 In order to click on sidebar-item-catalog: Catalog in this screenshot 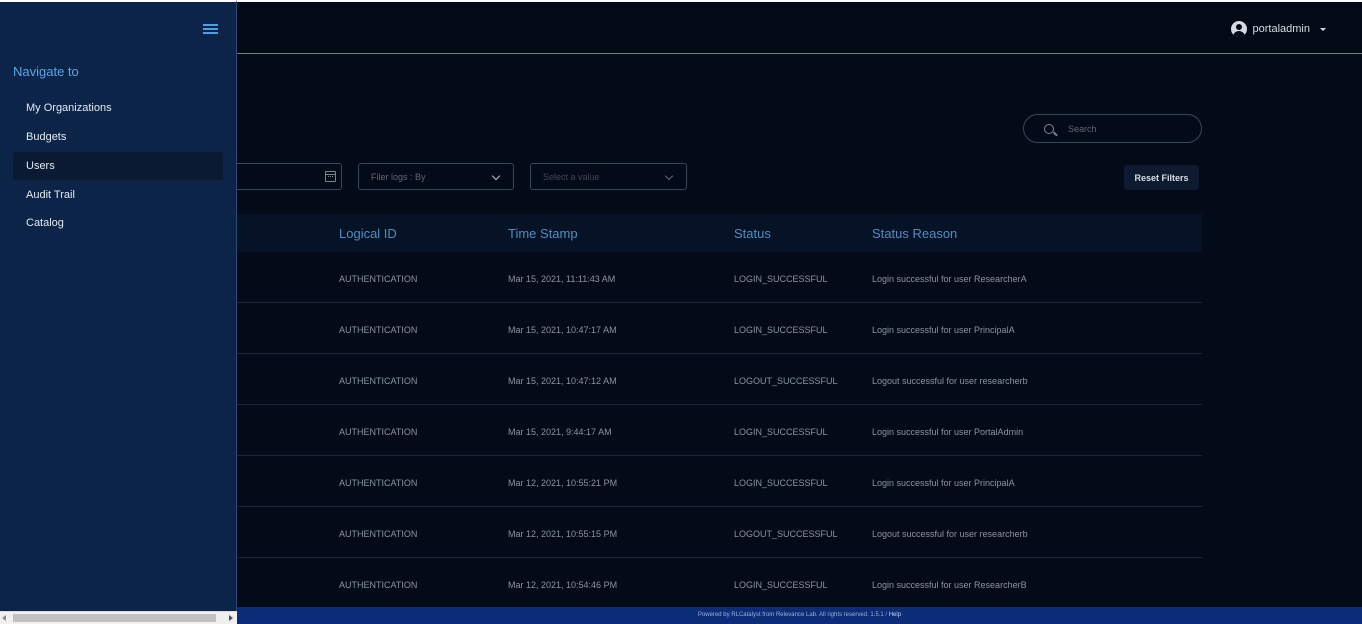, I will do `click(118, 223)`.